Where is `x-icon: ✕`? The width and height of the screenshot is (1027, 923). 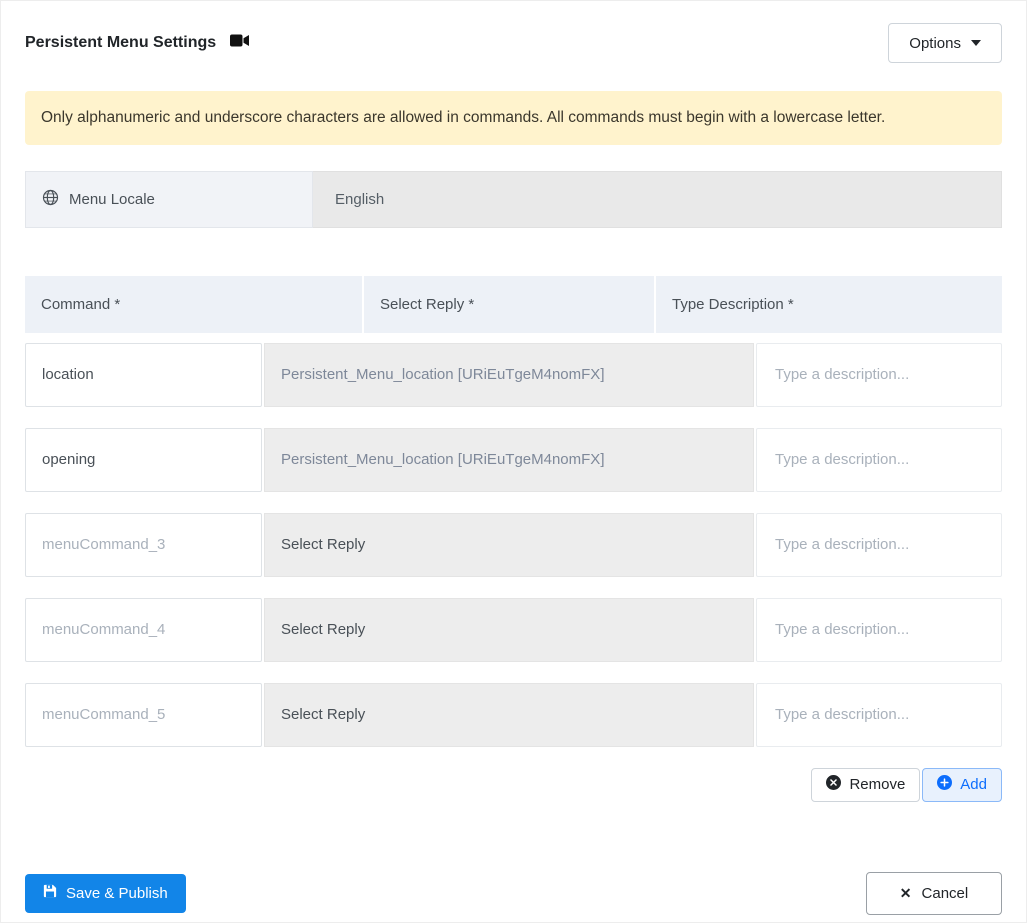
x-icon: ✕ is located at coordinates (905, 892).